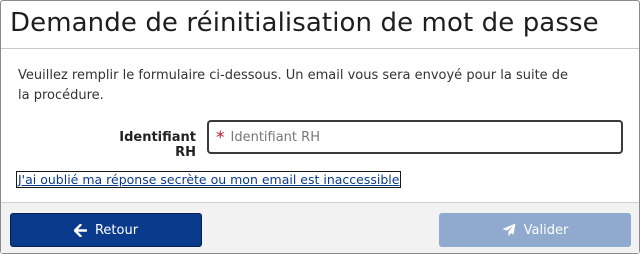 The width and height of the screenshot is (640, 254). Describe the element at coordinates (220, 138) in the screenshot. I see `required-marker: *` at that location.